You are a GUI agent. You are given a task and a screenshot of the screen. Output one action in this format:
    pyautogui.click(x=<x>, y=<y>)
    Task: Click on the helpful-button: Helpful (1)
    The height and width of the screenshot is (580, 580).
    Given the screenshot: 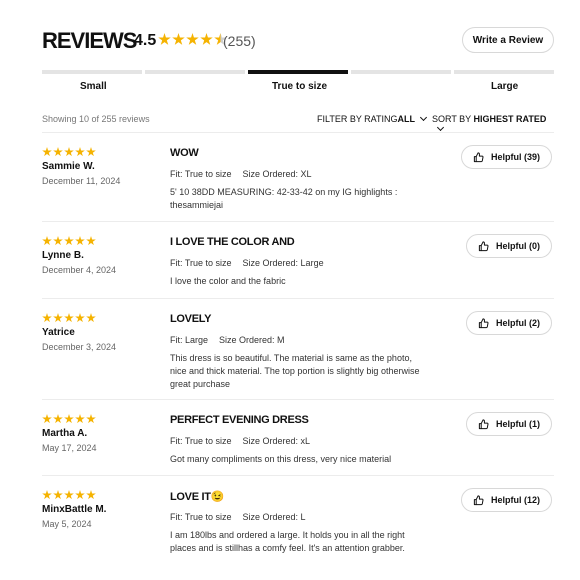 What is the action you would take?
    pyautogui.click(x=509, y=424)
    